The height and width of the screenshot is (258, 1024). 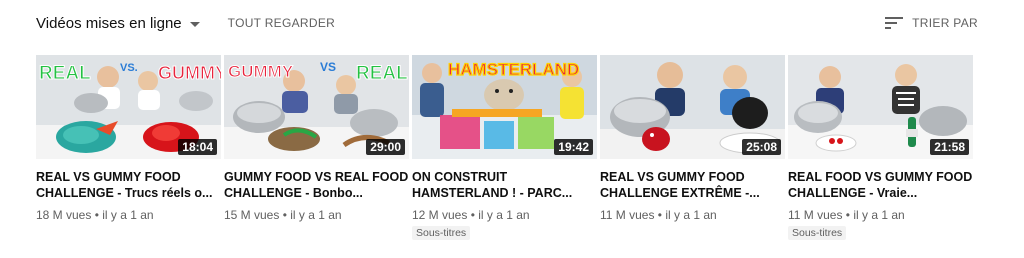 I want to click on video-meta: 12 M vues • il y a 1 an, so click(x=471, y=215).